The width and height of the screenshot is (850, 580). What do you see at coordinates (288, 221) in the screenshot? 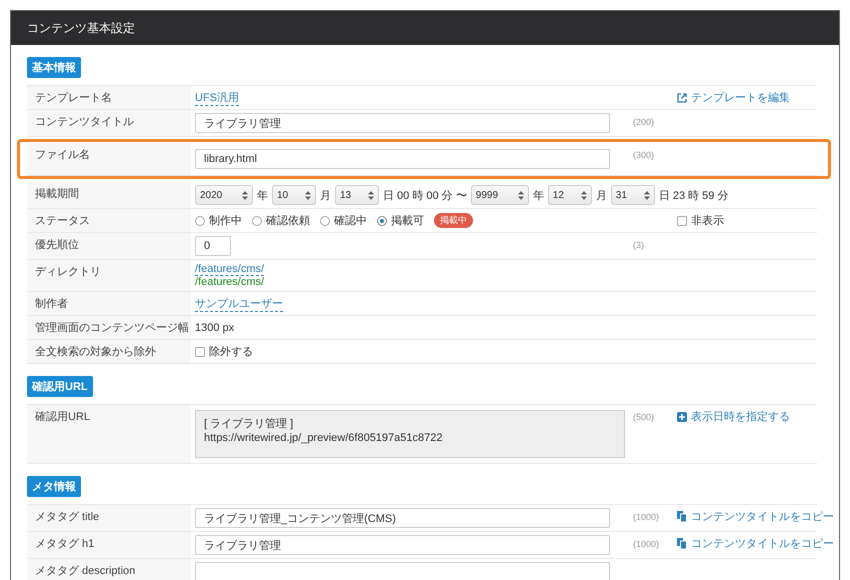
I see `radio-label: 確認依頼` at bounding box center [288, 221].